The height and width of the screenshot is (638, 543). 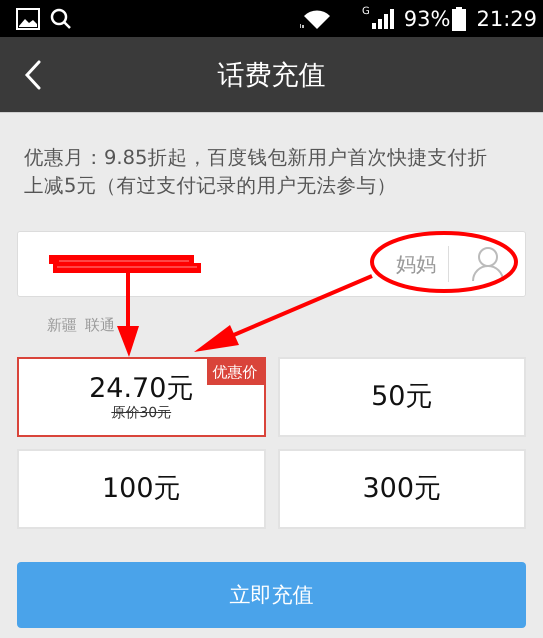 I want to click on amount-option: 24.70元 原价30元 优惠价, so click(x=141, y=397).